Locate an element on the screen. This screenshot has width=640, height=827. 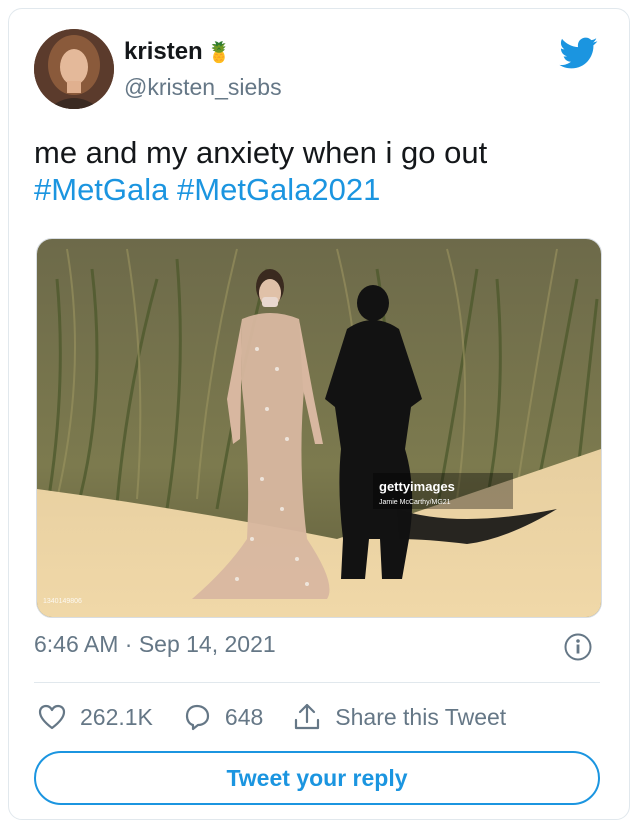
info-icon is located at coordinates (578, 647).